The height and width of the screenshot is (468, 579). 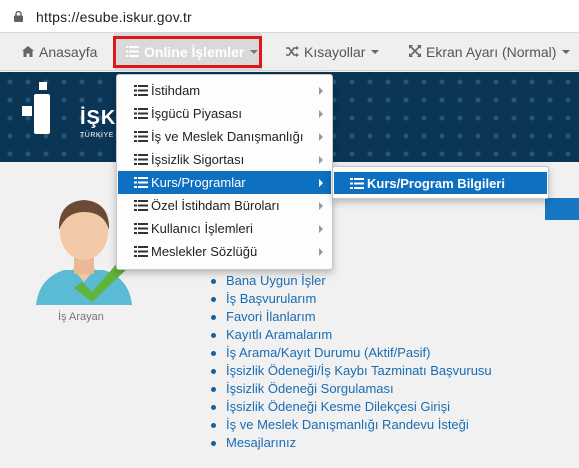 What do you see at coordinates (215, 205) in the screenshot?
I see `menu-item-label: Özel İstihdam Büroları` at bounding box center [215, 205].